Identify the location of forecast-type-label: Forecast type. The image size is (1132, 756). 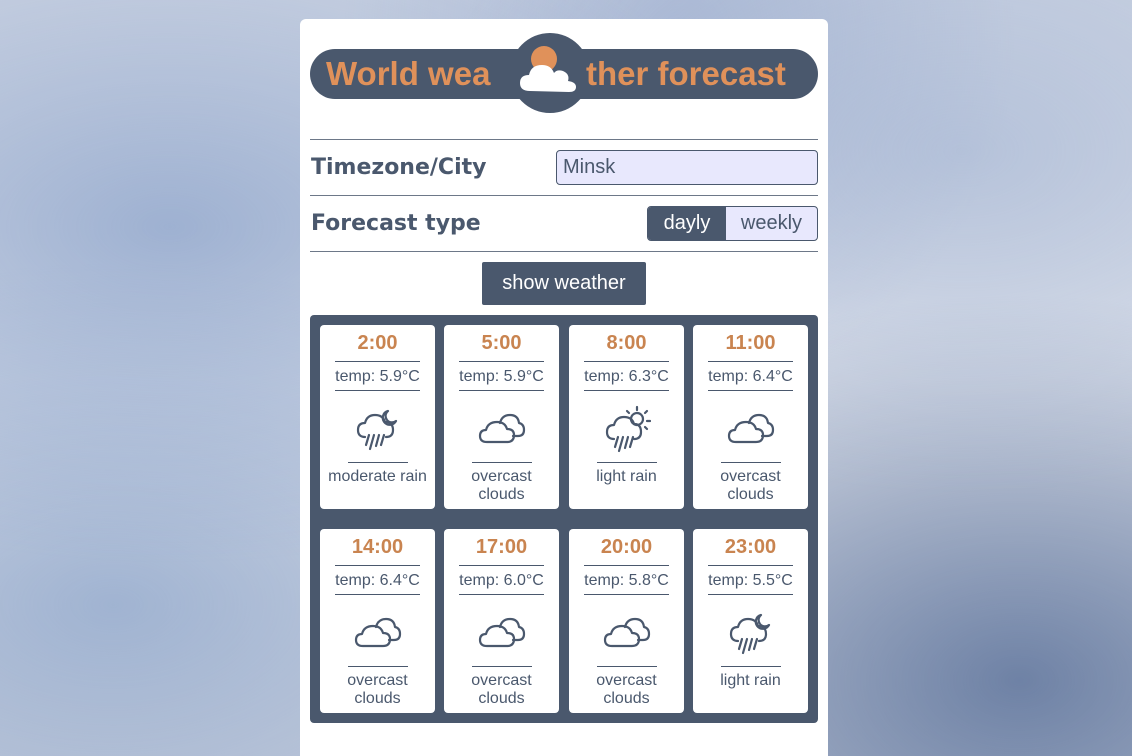
(396, 223).